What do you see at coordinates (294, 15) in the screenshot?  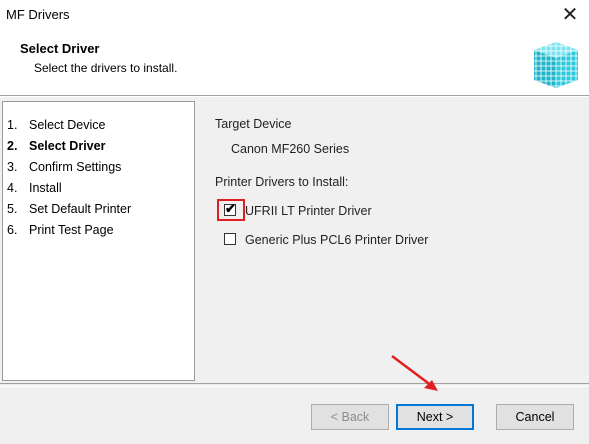 I see `title-bar: MF Drivers ✕` at bounding box center [294, 15].